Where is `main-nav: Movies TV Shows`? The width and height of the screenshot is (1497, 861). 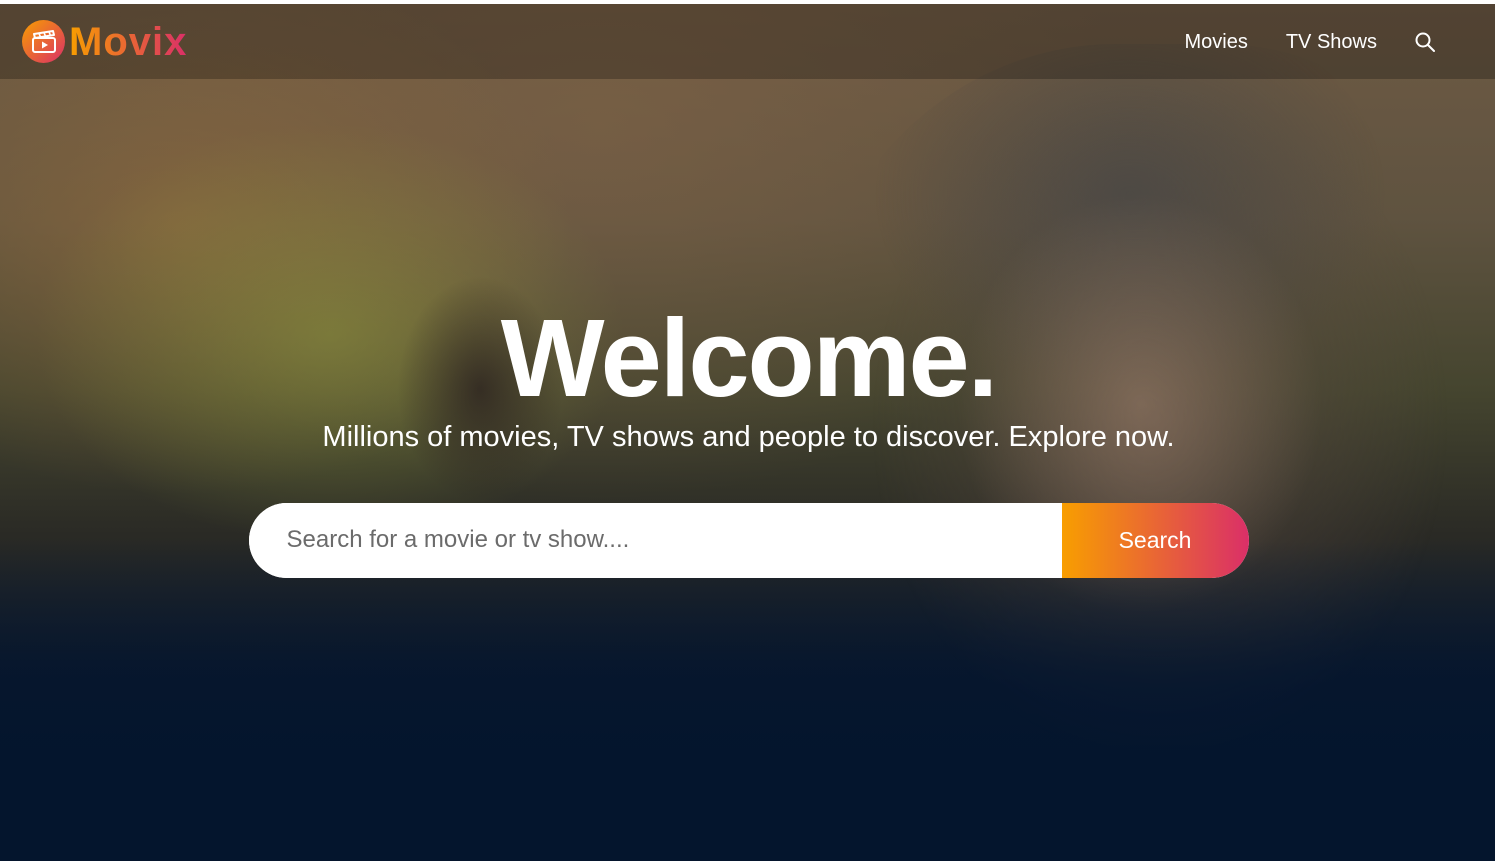 main-nav: Movies TV Shows is located at coordinates (1310, 42).